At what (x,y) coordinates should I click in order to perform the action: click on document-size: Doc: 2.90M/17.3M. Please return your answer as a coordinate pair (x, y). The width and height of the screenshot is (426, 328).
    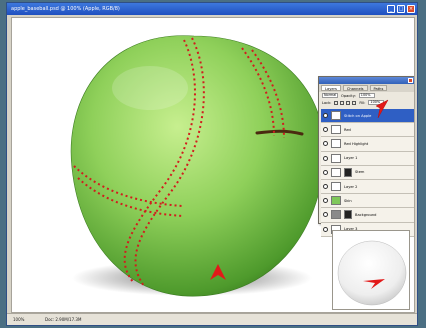
    Looking at the image, I should click on (63, 319).